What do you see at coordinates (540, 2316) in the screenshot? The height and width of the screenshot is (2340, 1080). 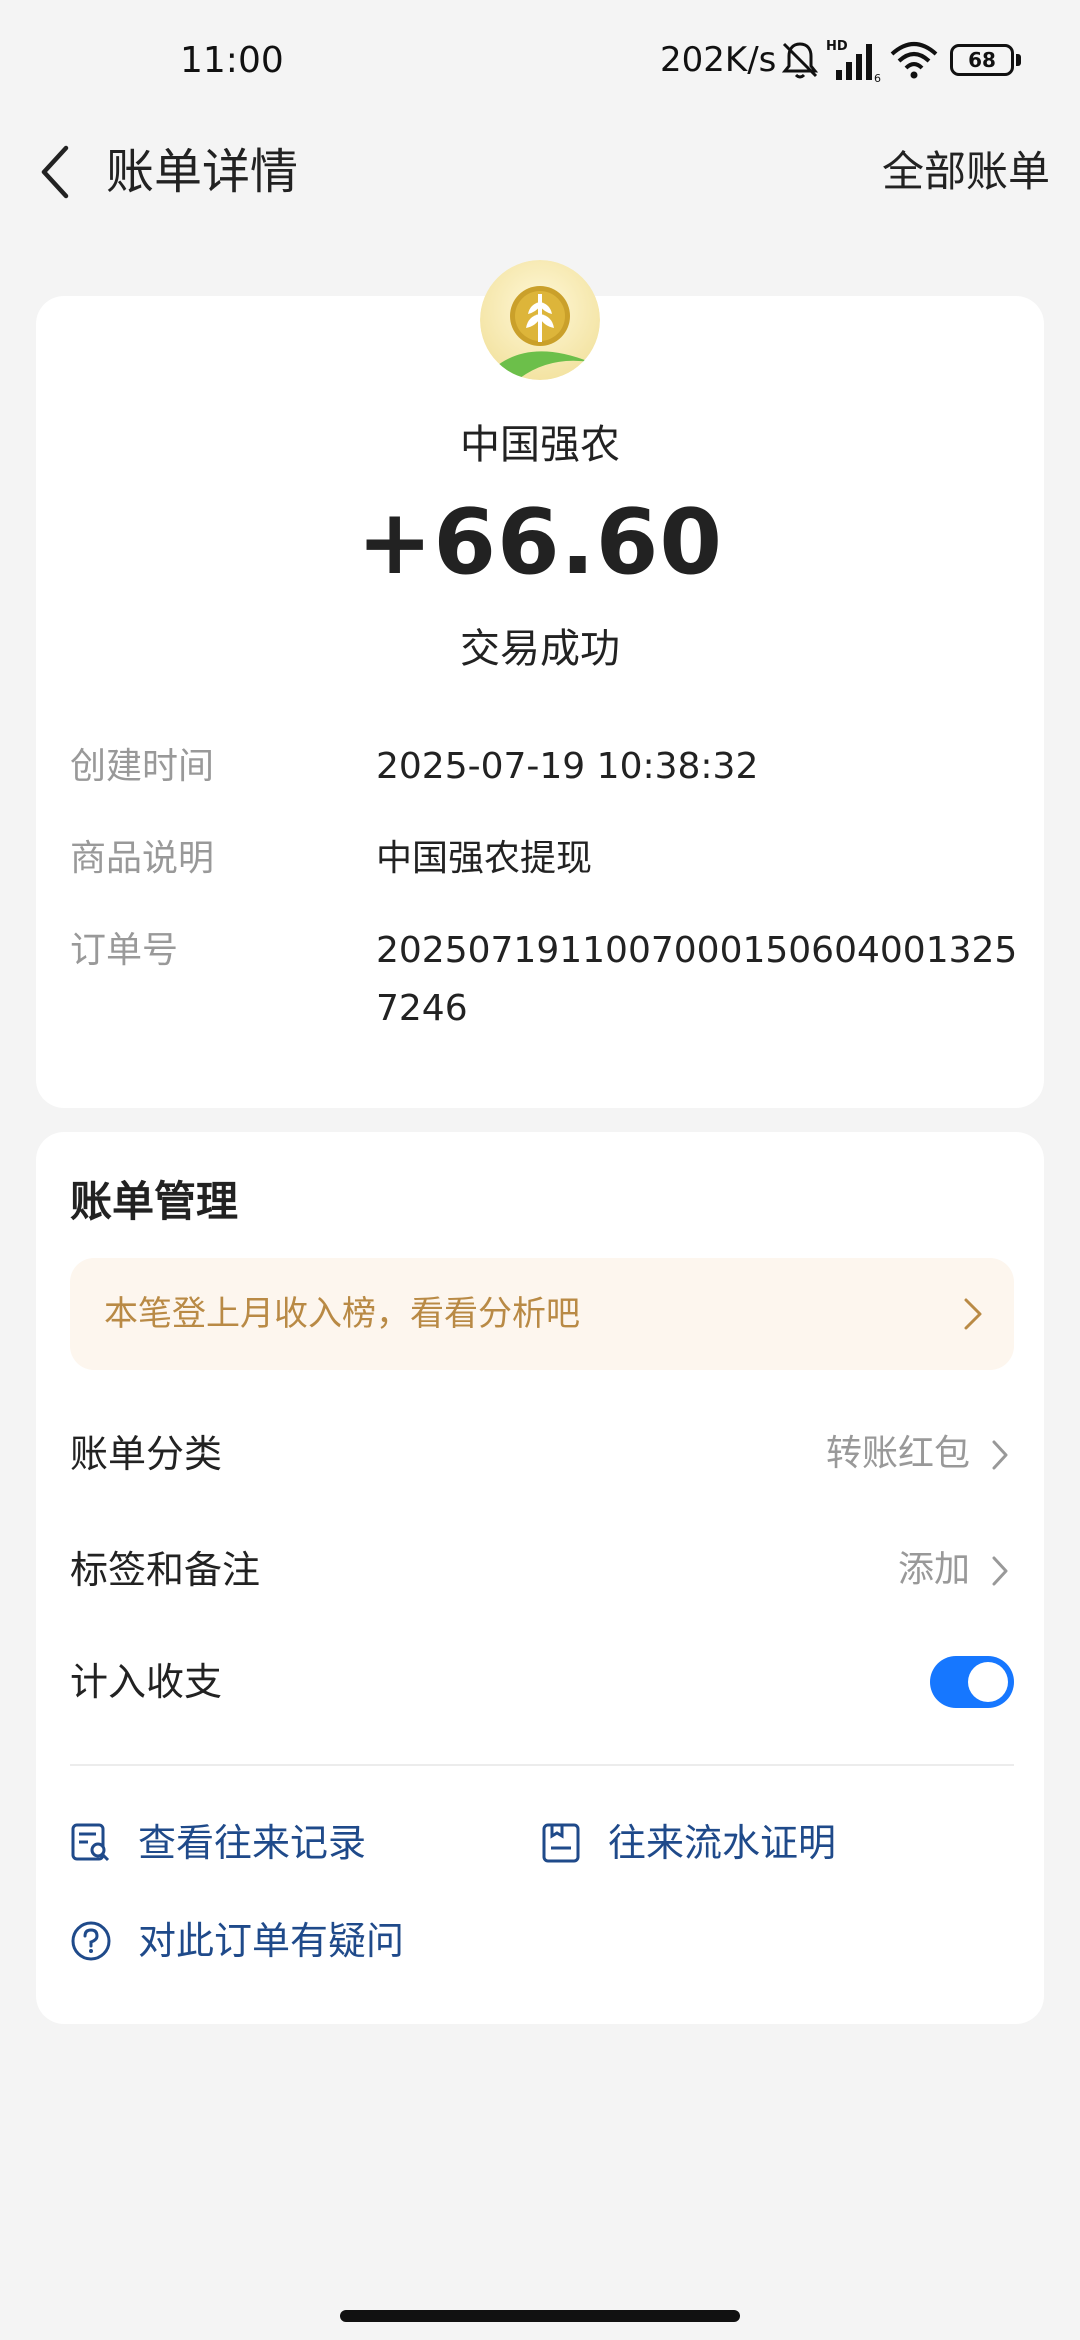 I see `home-indicator` at bounding box center [540, 2316].